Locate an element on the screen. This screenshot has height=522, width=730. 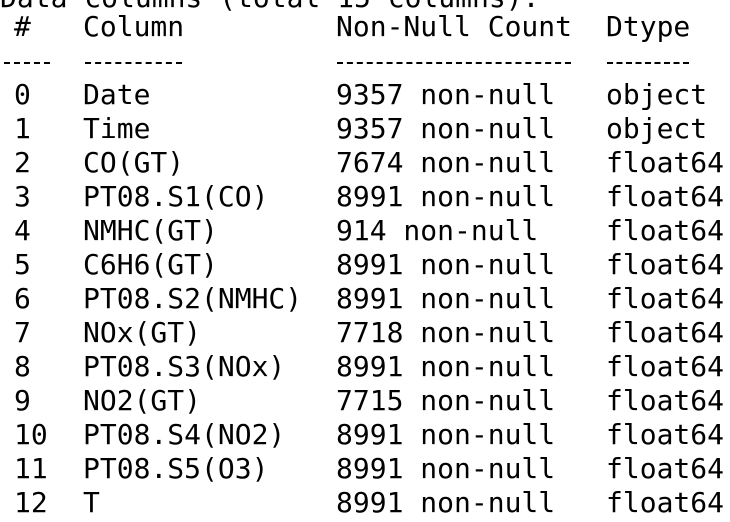
row-num: 11 is located at coordinates (31, 468).